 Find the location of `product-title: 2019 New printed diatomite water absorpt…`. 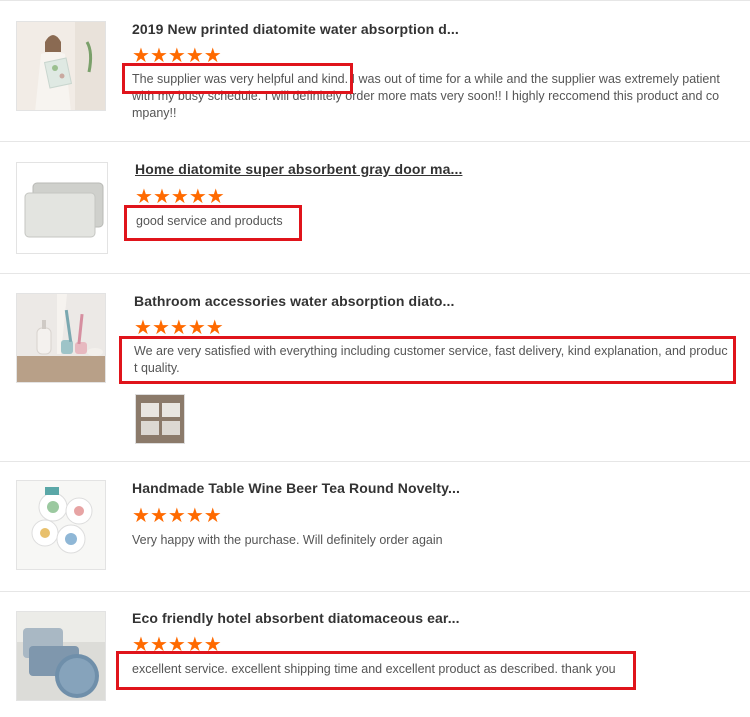

product-title: 2019 New printed diatomite water absorpt… is located at coordinates (295, 29).